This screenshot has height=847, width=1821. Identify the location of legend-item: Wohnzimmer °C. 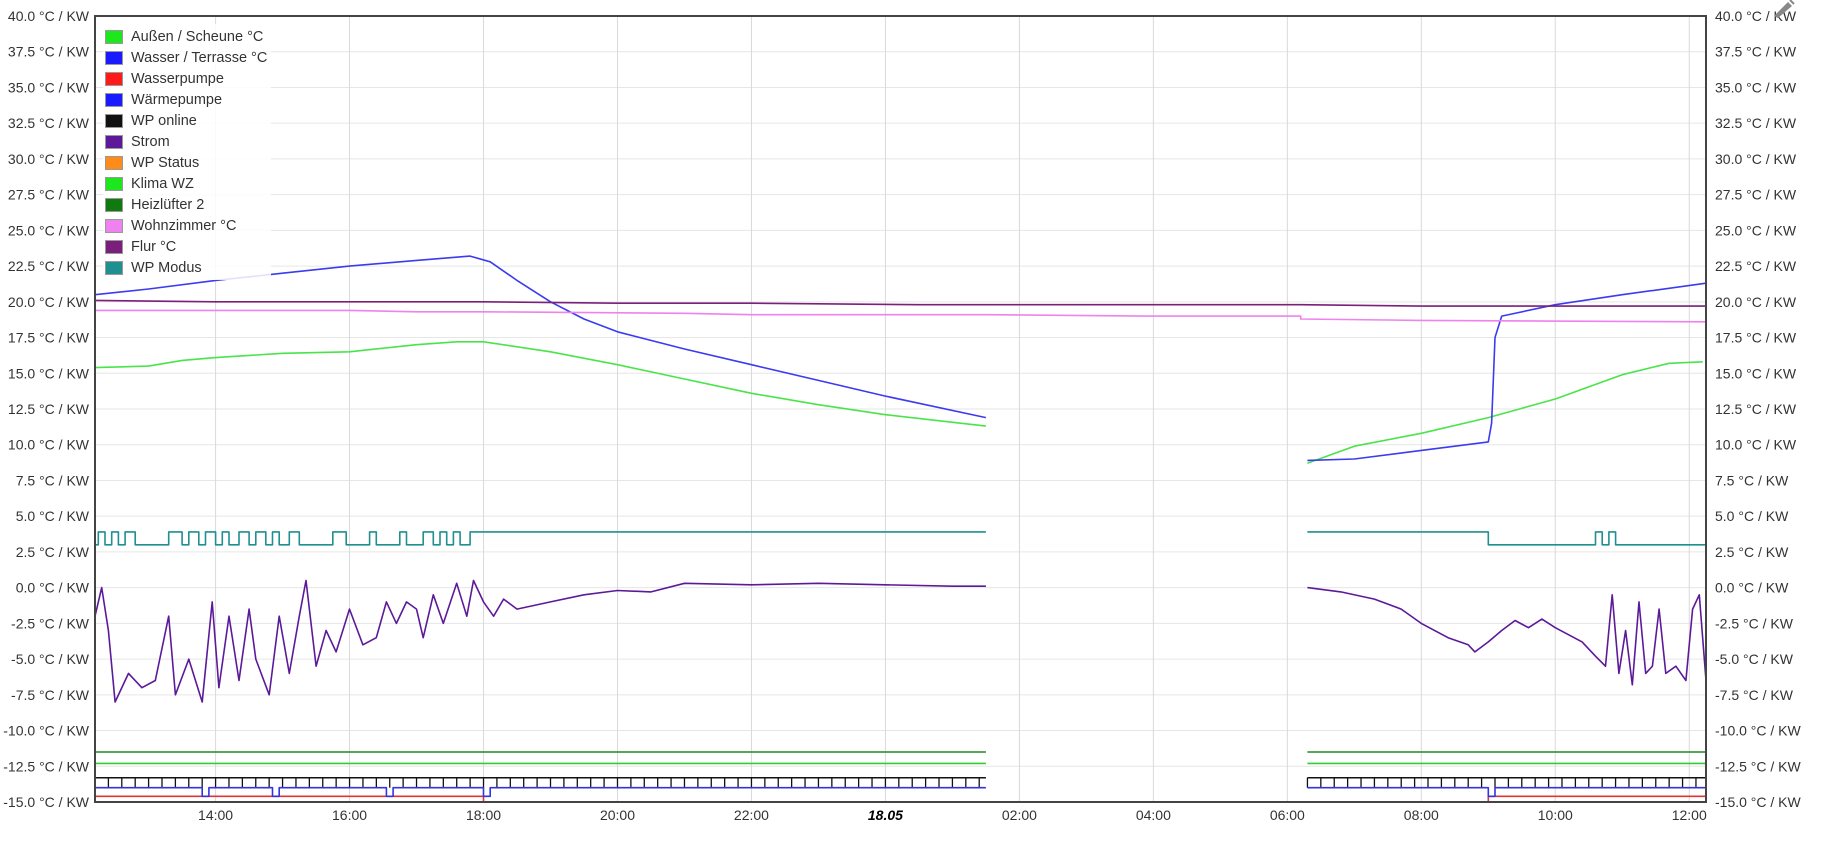
(186, 225).